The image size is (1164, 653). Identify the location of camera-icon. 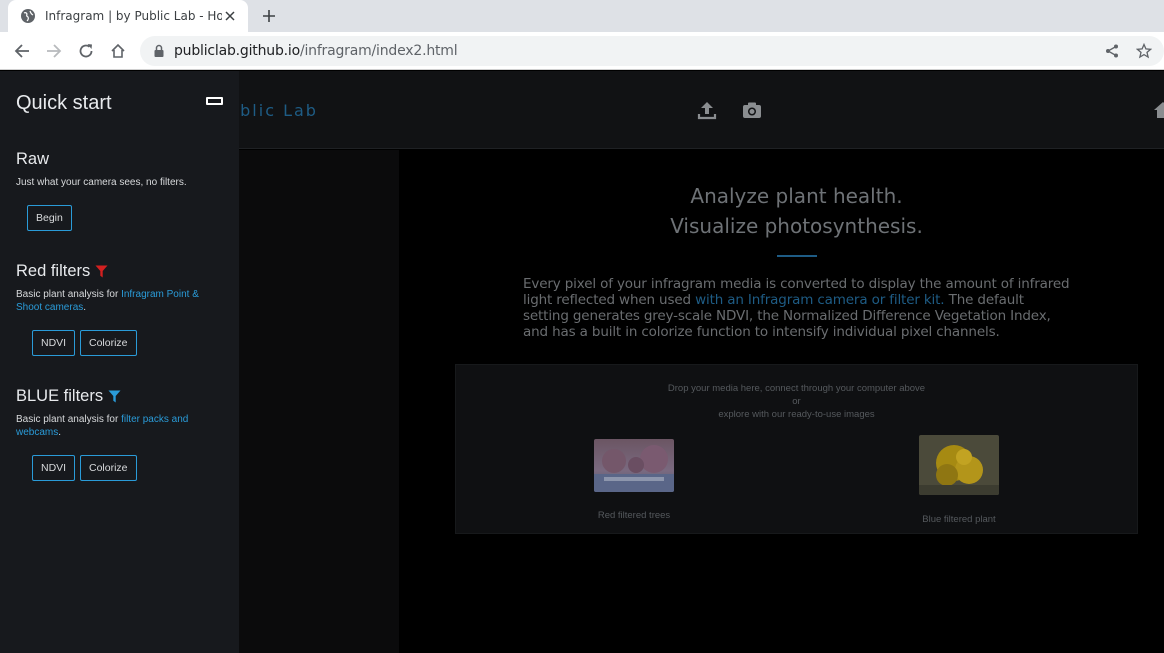
(752, 110).